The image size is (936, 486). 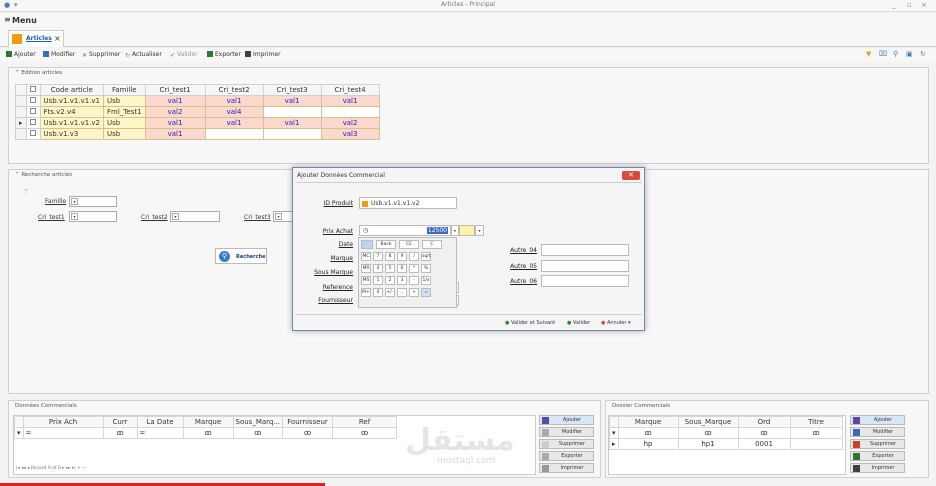 I want to click on annuler-button: ● Annuler ▾, so click(x=616, y=323).